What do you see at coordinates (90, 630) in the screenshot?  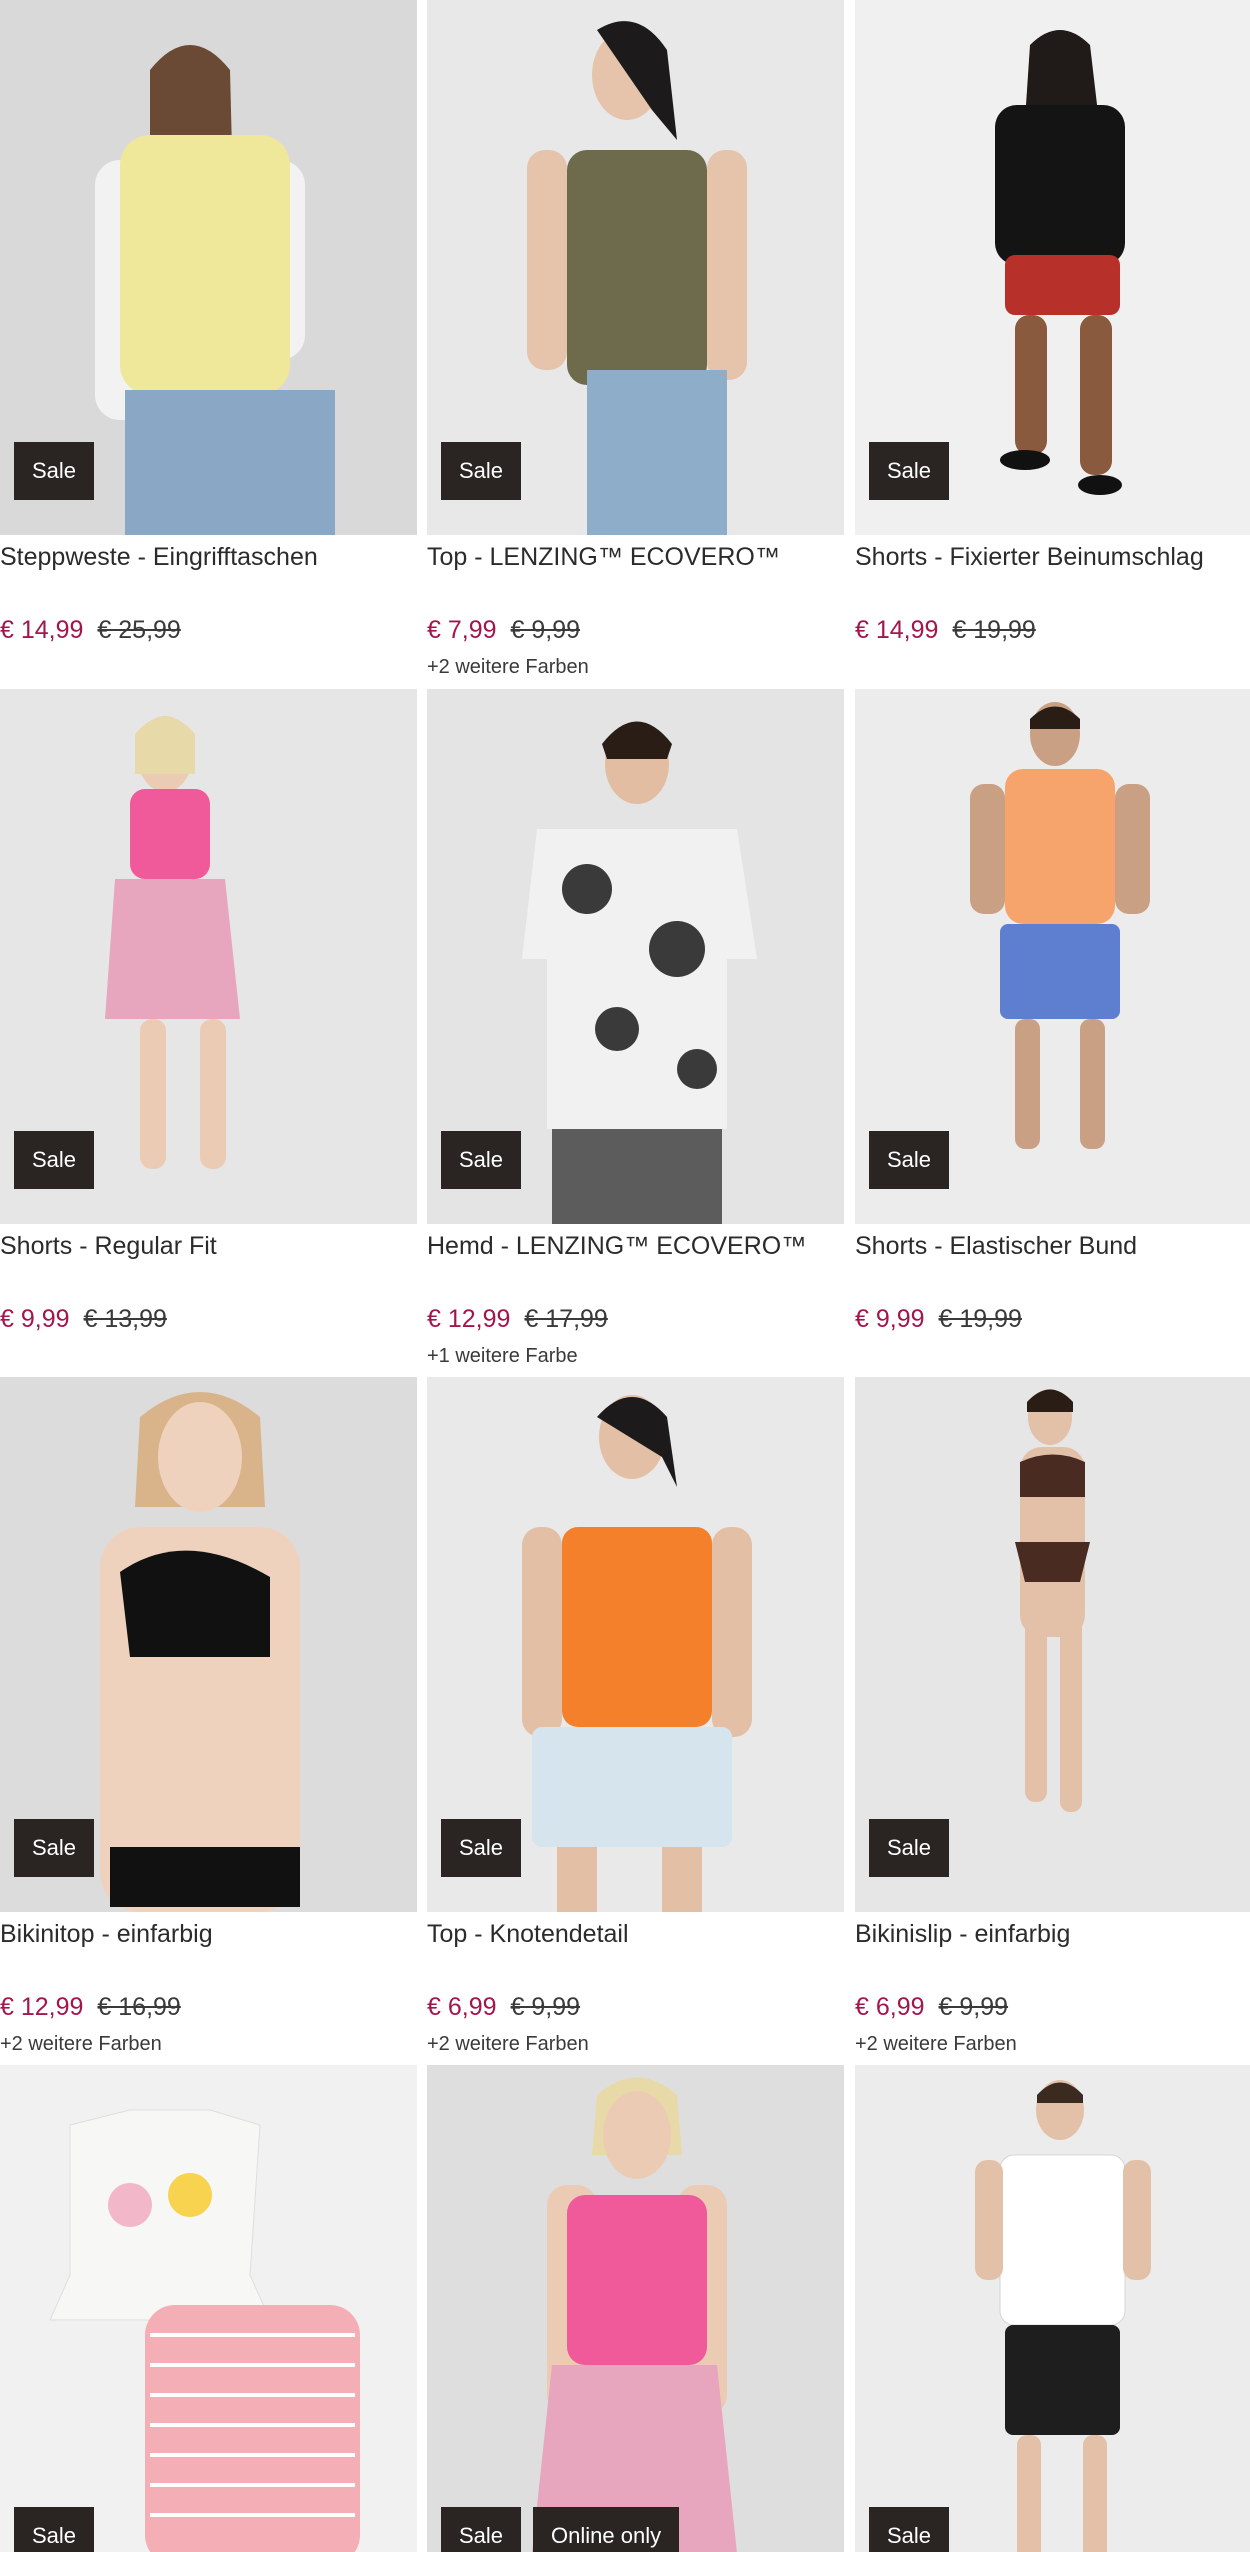 I see `price-row: € 14,99 € 25,99` at bounding box center [90, 630].